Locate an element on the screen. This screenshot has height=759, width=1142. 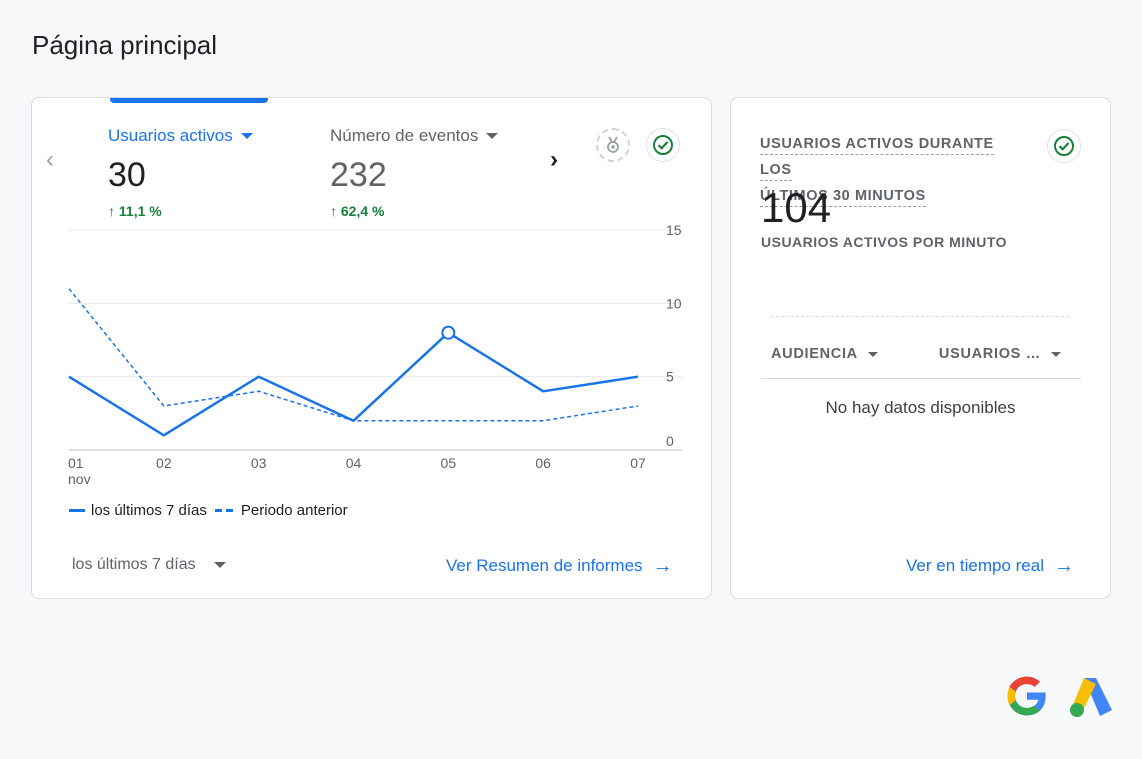
realtime-value: 104 is located at coordinates (796, 207).